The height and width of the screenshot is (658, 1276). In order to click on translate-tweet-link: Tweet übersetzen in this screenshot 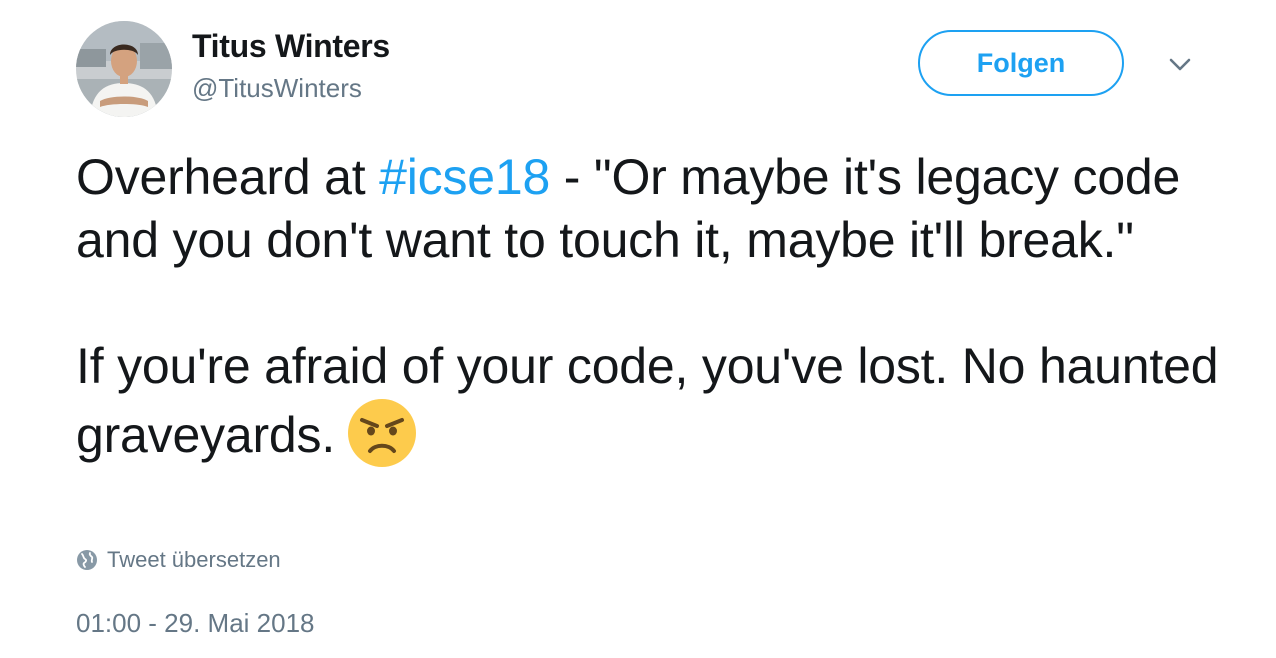, I will do `click(178, 560)`.